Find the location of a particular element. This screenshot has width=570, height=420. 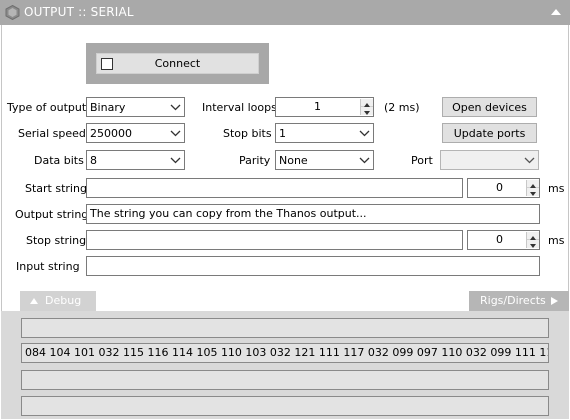

start-string-label: Start string is located at coordinates (56, 188).